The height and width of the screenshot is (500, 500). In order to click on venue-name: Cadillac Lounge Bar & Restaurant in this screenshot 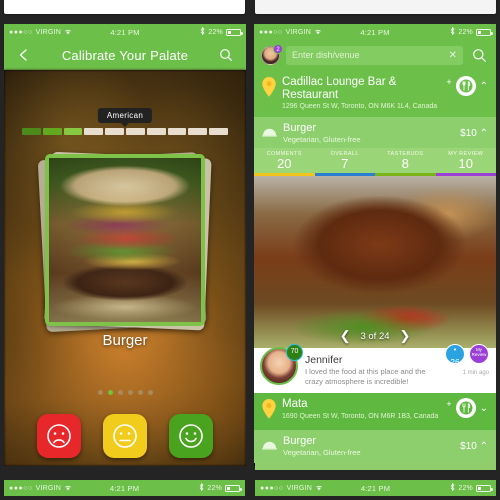, I will do `click(339, 88)`.